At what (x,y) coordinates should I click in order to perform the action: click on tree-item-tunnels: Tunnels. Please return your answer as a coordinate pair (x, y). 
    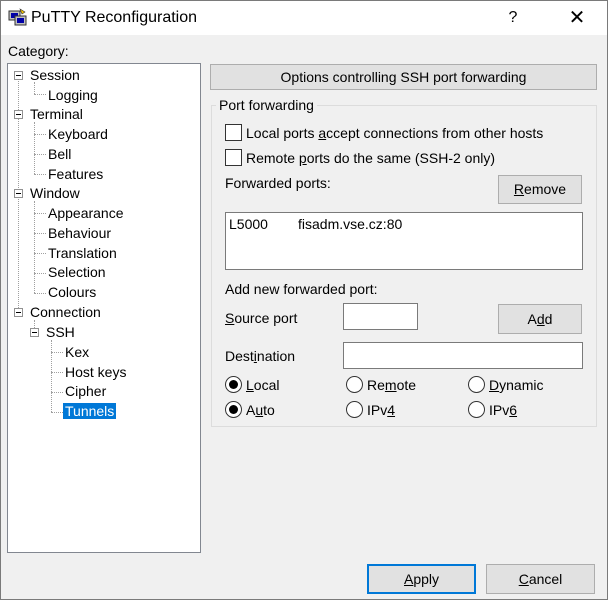
    Looking at the image, I should click on (90, 411).